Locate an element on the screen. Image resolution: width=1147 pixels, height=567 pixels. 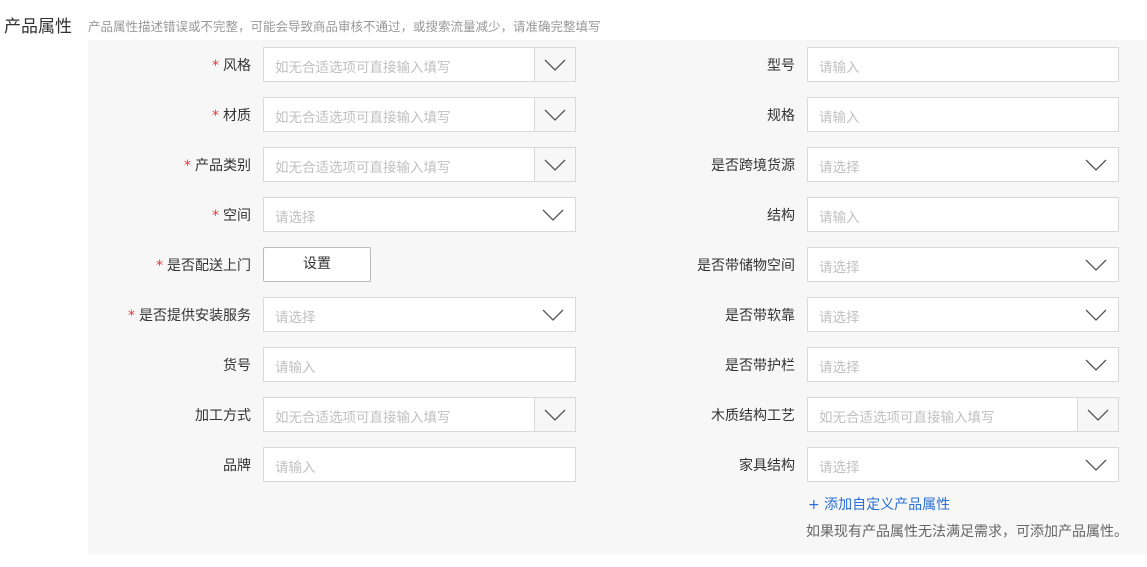
field-label: 结构 is located at coordinates (781, 215).